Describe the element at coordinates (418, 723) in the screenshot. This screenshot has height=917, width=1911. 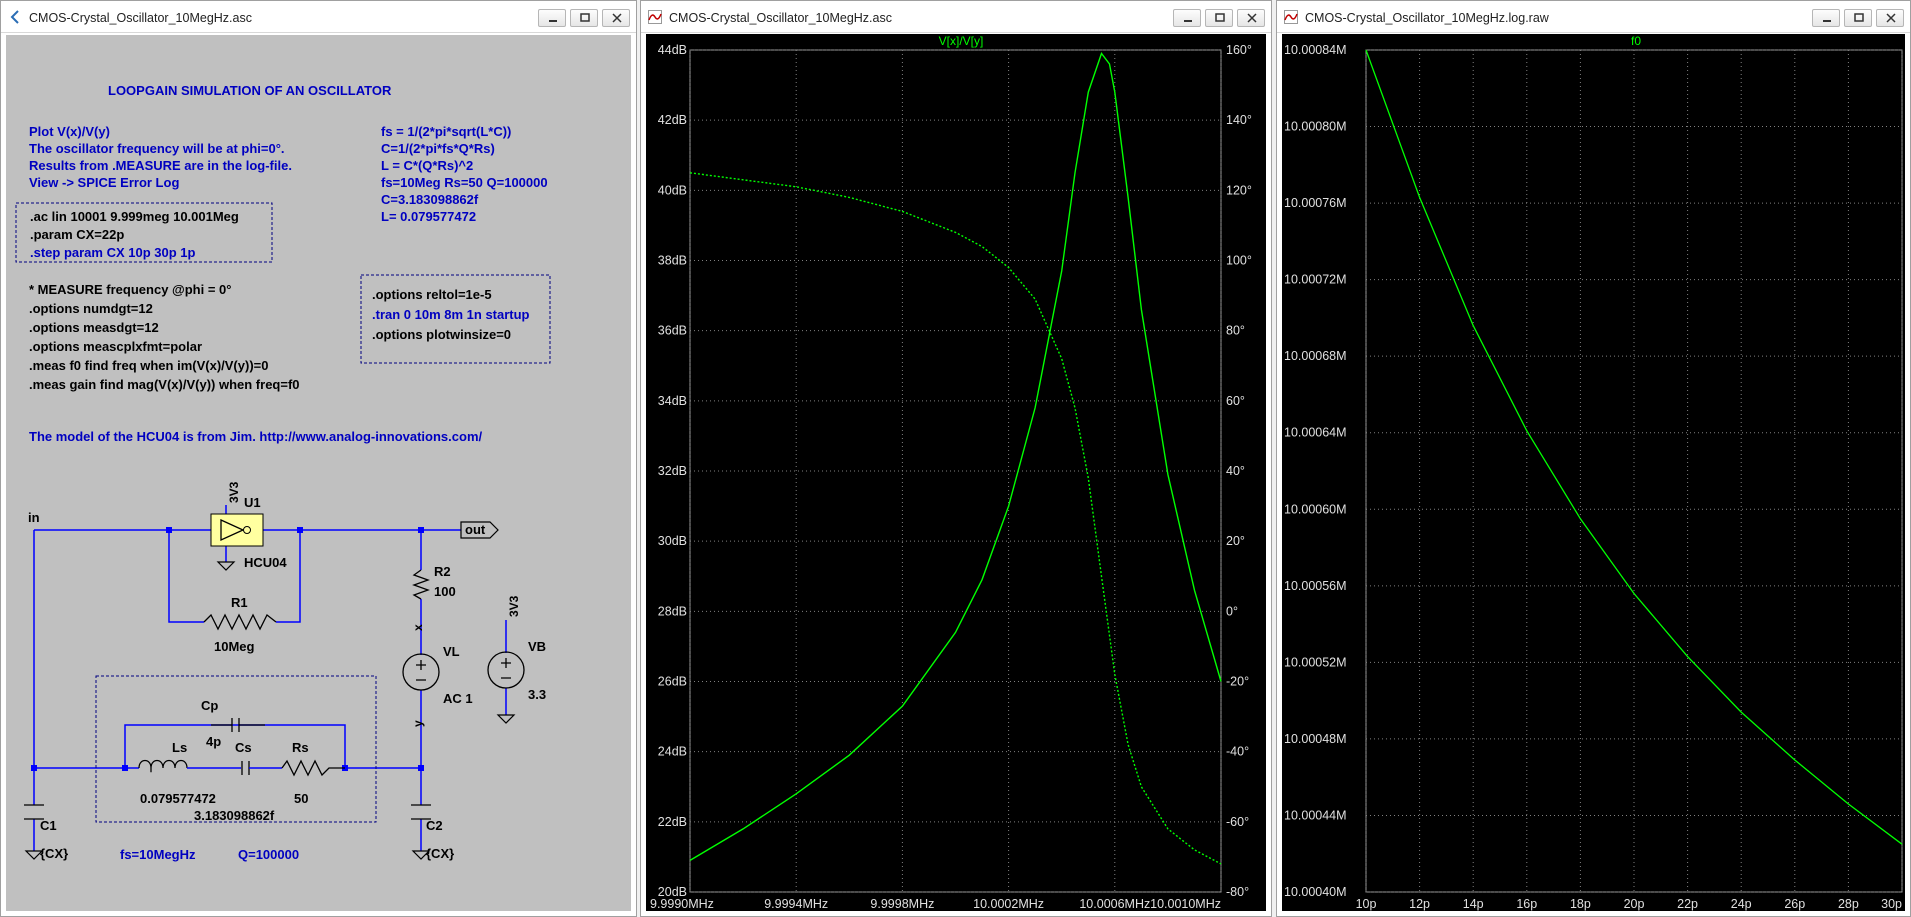
I see `y-net-label: y` at that location.